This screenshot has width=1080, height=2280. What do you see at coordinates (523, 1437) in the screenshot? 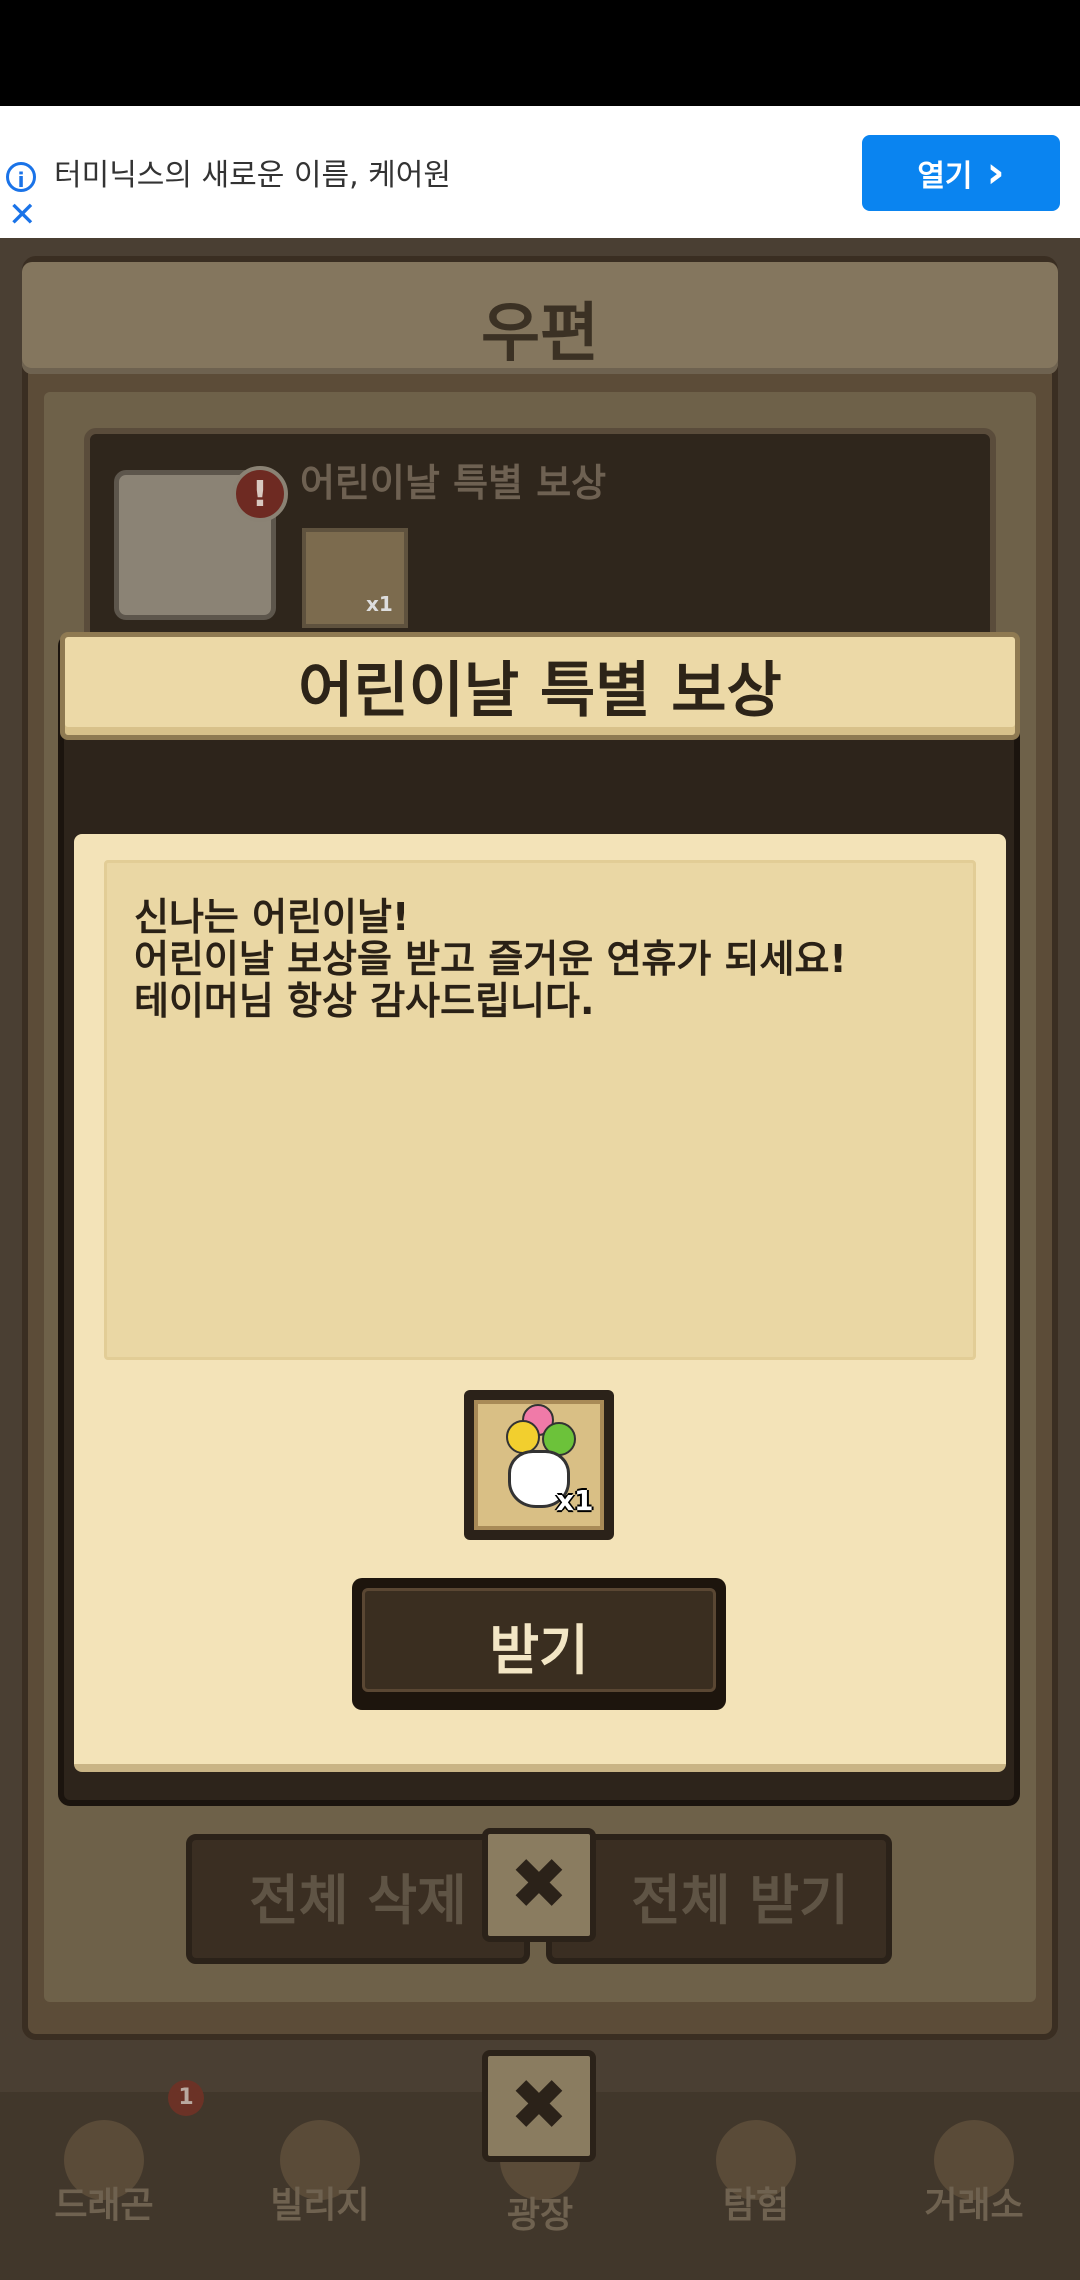
I see `balloon-icon` at bounding box center [523, 1437].